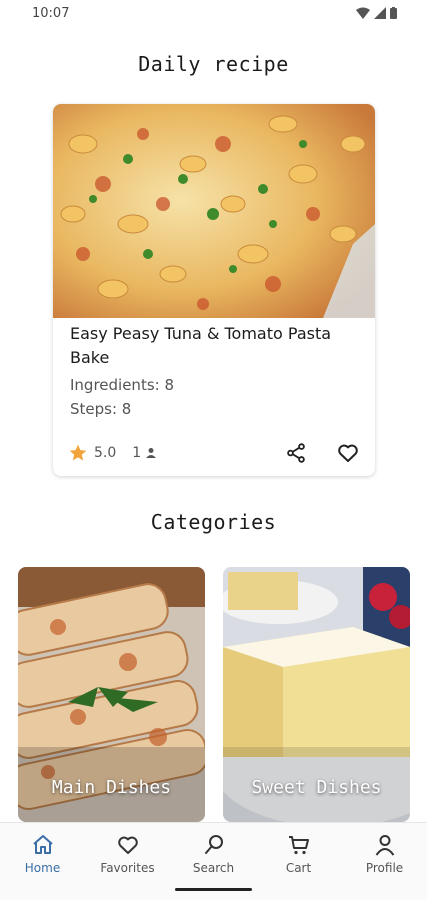 The image size is (427, 900). Describe the element at coordinates (380, 13) in the screenshot. I see `signal-icon` at that location.